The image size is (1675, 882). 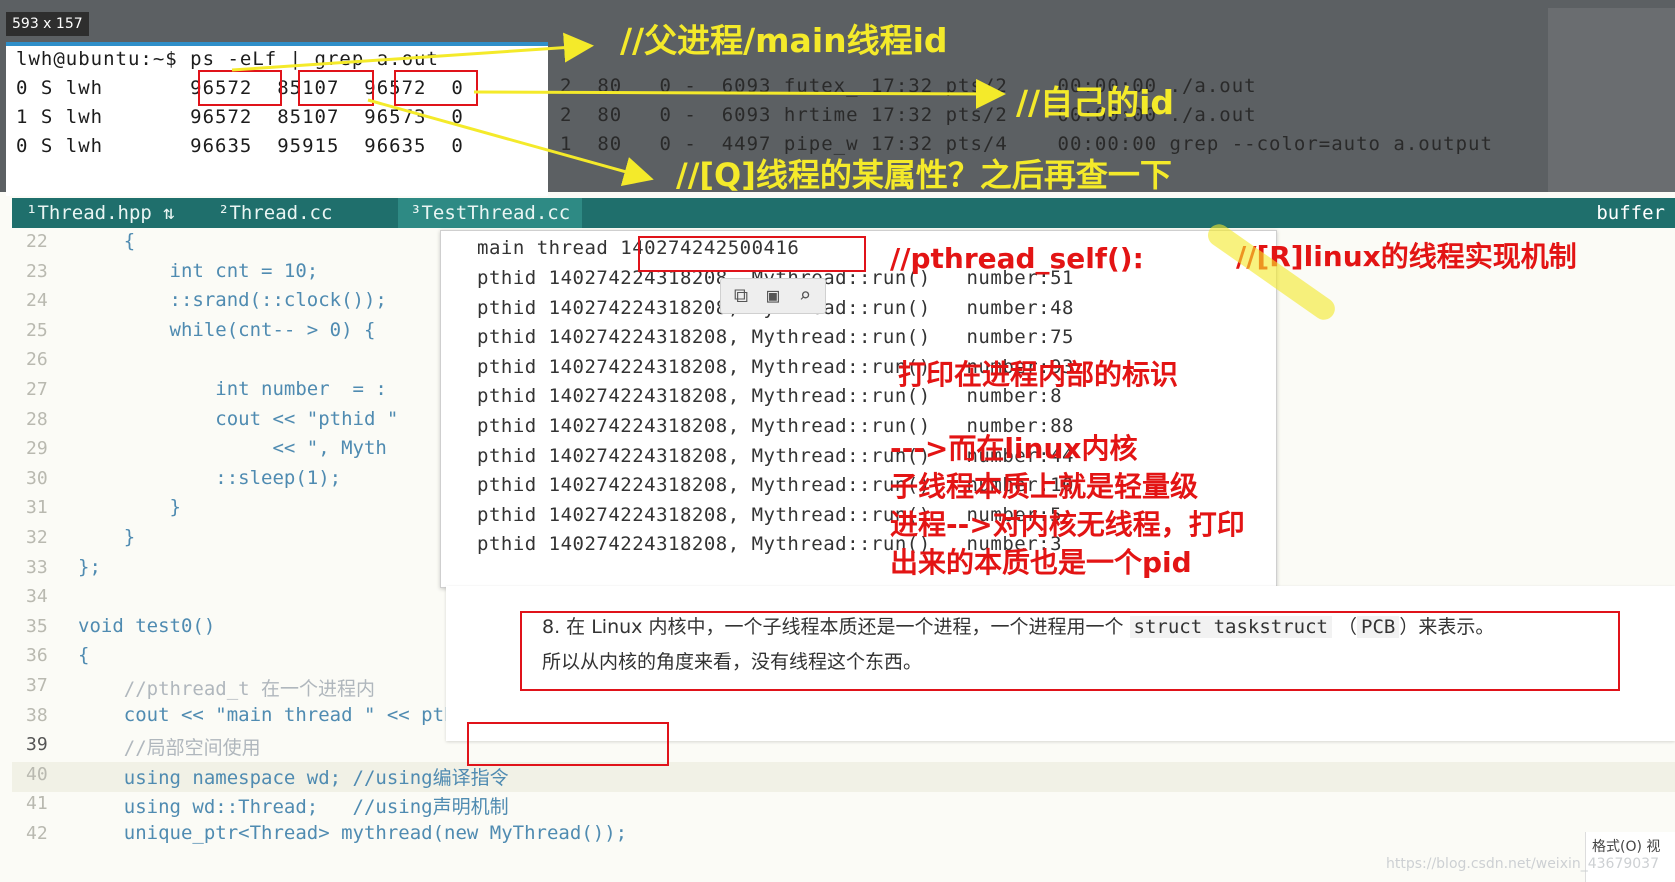 What do you see at coordinates (240, 88) in the screenshot?
I see `highlight-box-pid` at bounding box center [240, 88].